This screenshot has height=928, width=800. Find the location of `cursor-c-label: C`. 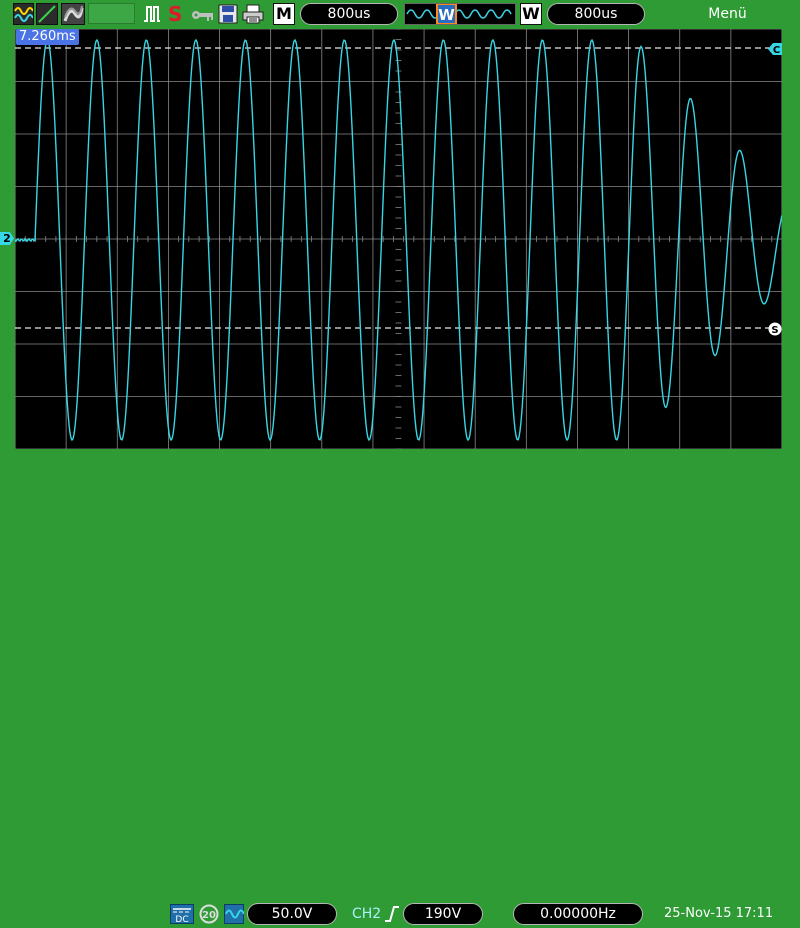

cursor-c-label: C is located at coordinates (776, 50).